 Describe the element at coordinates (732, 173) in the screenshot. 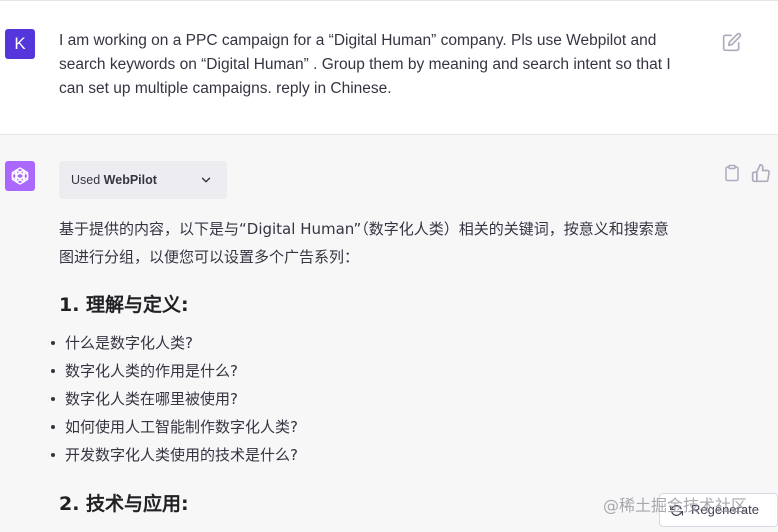

I see `clipboard-icon` at that location.